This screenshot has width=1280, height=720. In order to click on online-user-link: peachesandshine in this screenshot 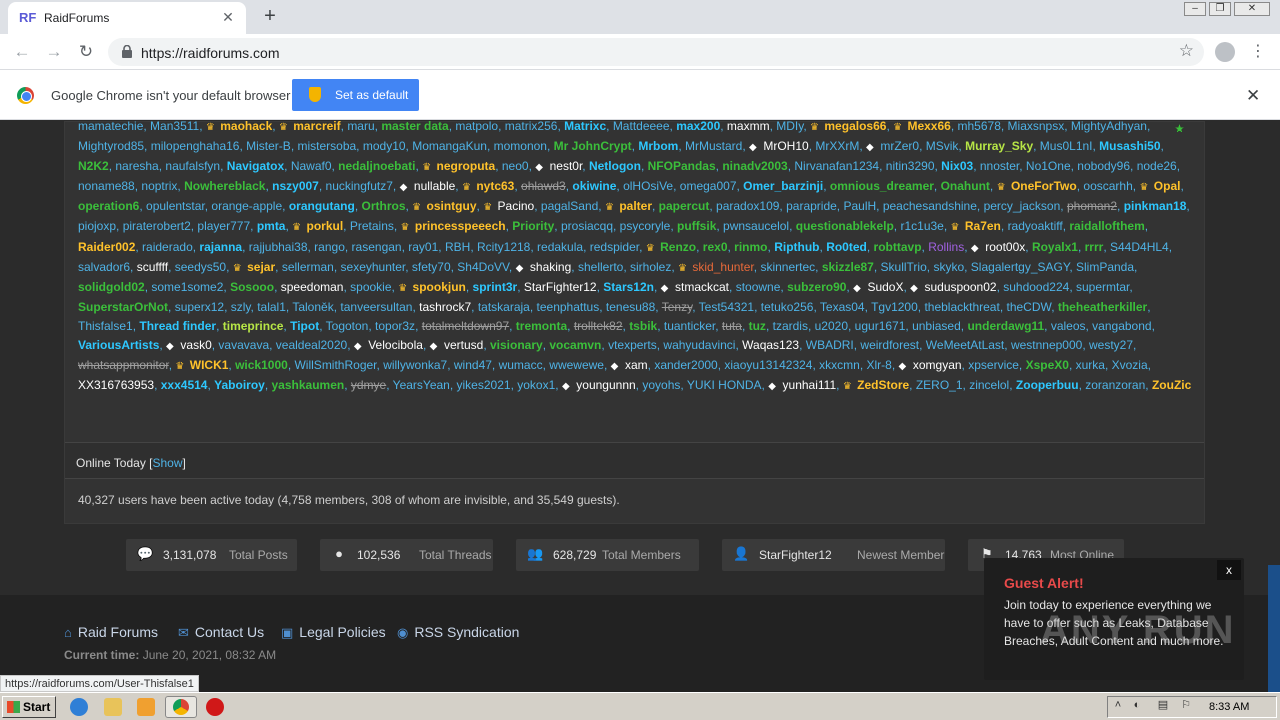, I will do `click(930, 206)`.